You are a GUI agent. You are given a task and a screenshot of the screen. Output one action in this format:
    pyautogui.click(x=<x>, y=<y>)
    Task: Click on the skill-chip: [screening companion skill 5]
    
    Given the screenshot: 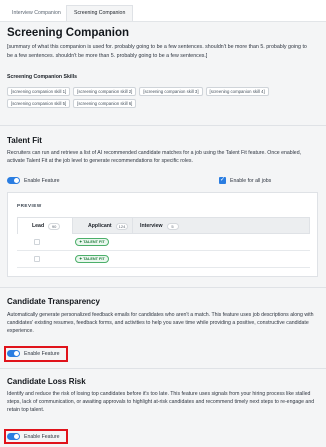 What is the action you would take?
    pyautogui.click(x=39, y=103)
    